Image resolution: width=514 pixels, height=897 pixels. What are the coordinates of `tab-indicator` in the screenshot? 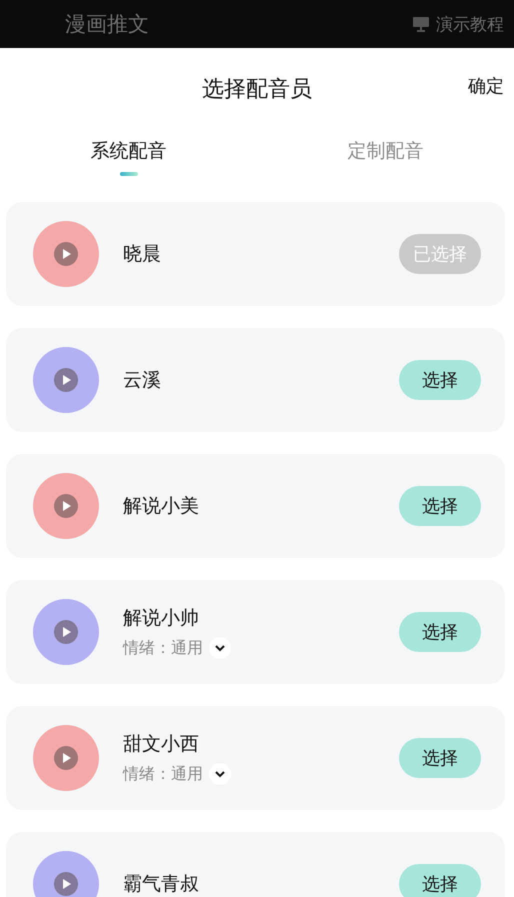 It's located at (129, 174).